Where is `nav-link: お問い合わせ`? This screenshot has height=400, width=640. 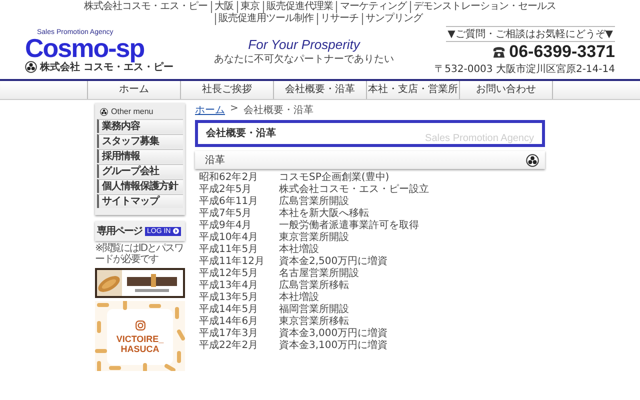 nav-link: お問い合わせ is located at coordinates (506, 90).